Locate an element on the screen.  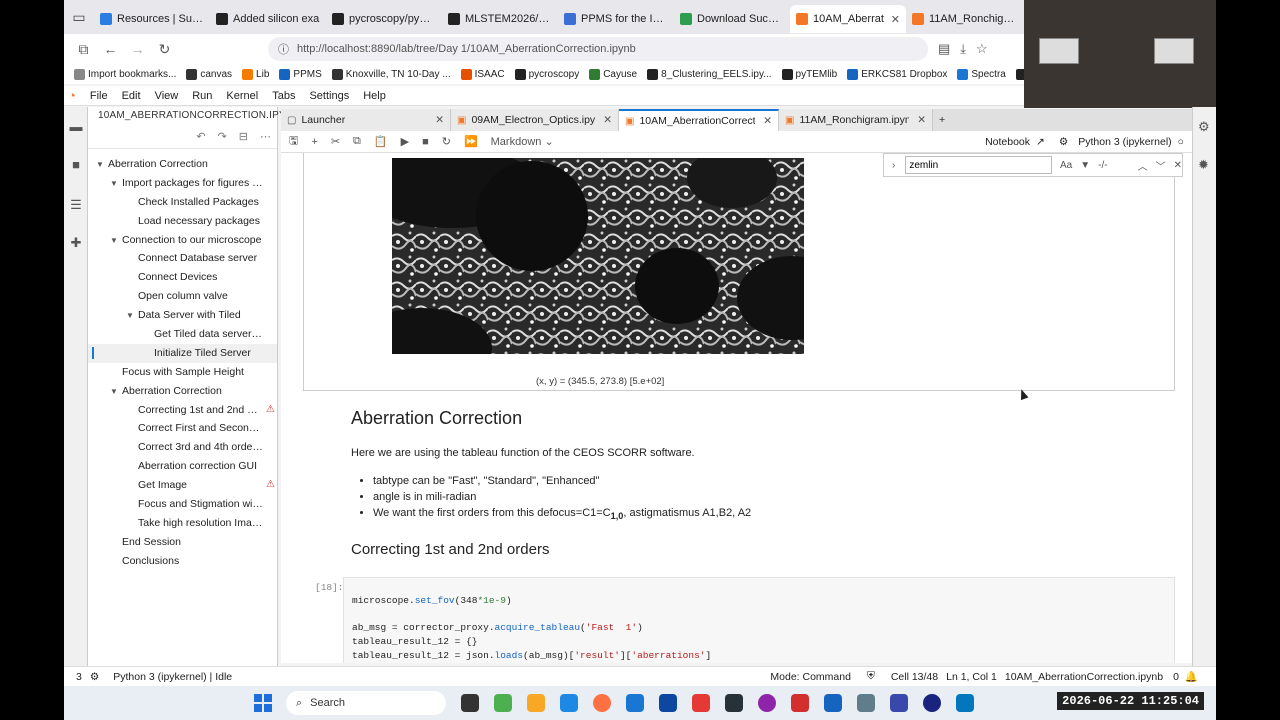
settings-icon is located at coordinates (866, 703).